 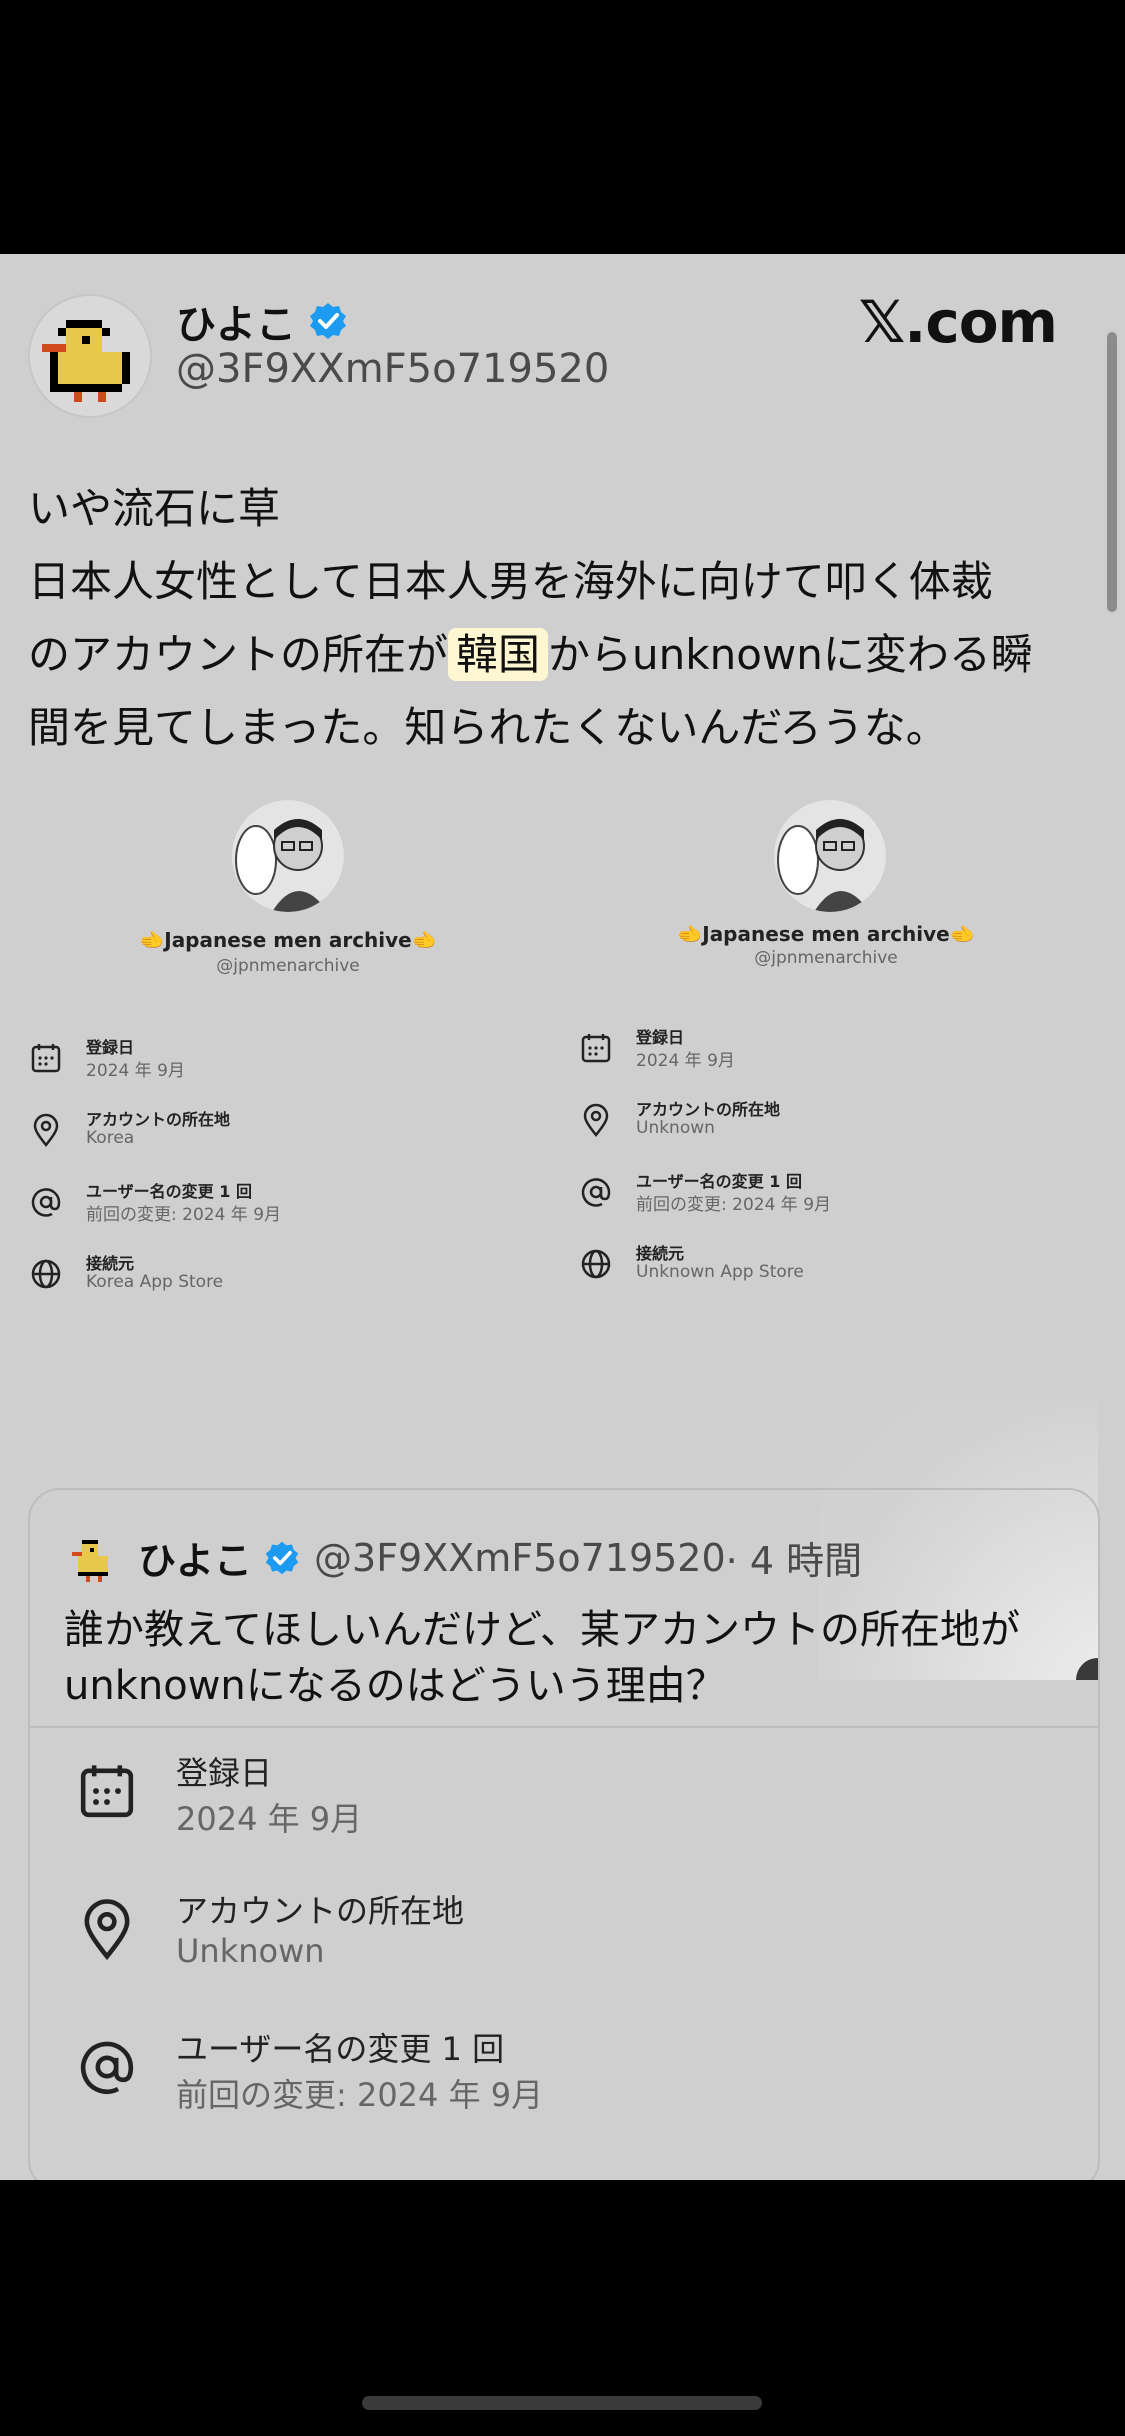 What do you see at coordinates (288, 1280) in the screenshot?
I see `info-row-connected-via: 接続元 Korea App Store` at bounding box center [288, 1280].